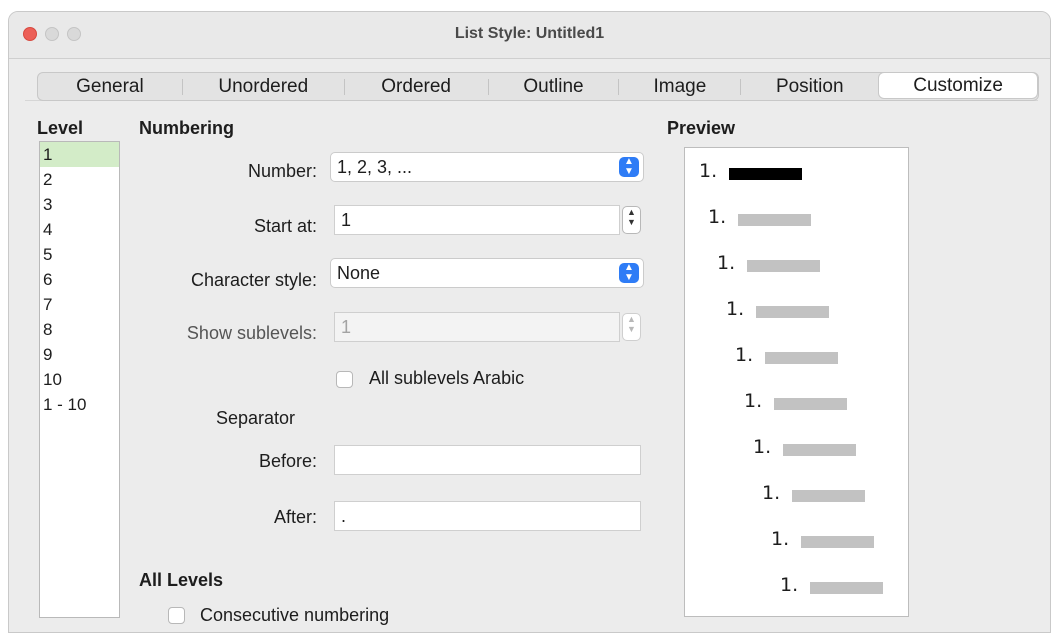  Describe the element at coordinates (79, 254) in the screenshot. I see `level-item-5: 5` at that location.